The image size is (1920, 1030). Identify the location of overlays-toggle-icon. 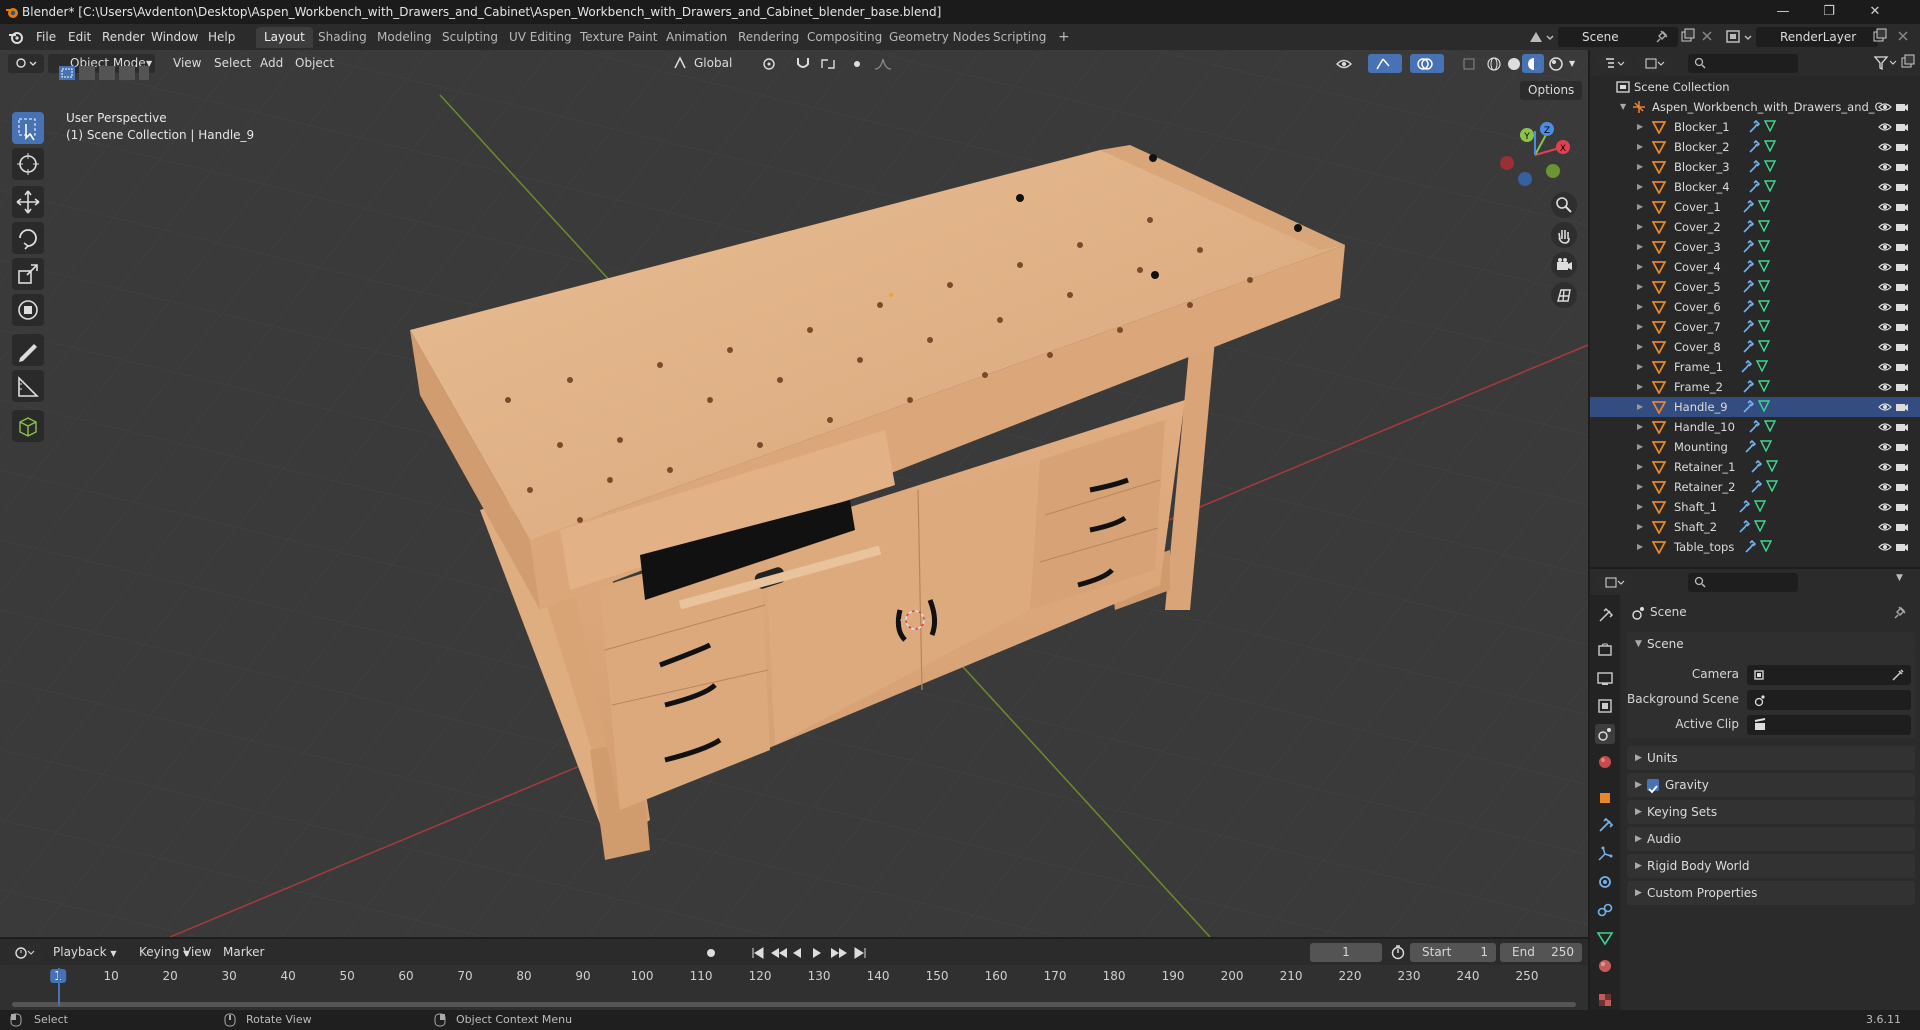
(1427, 63).